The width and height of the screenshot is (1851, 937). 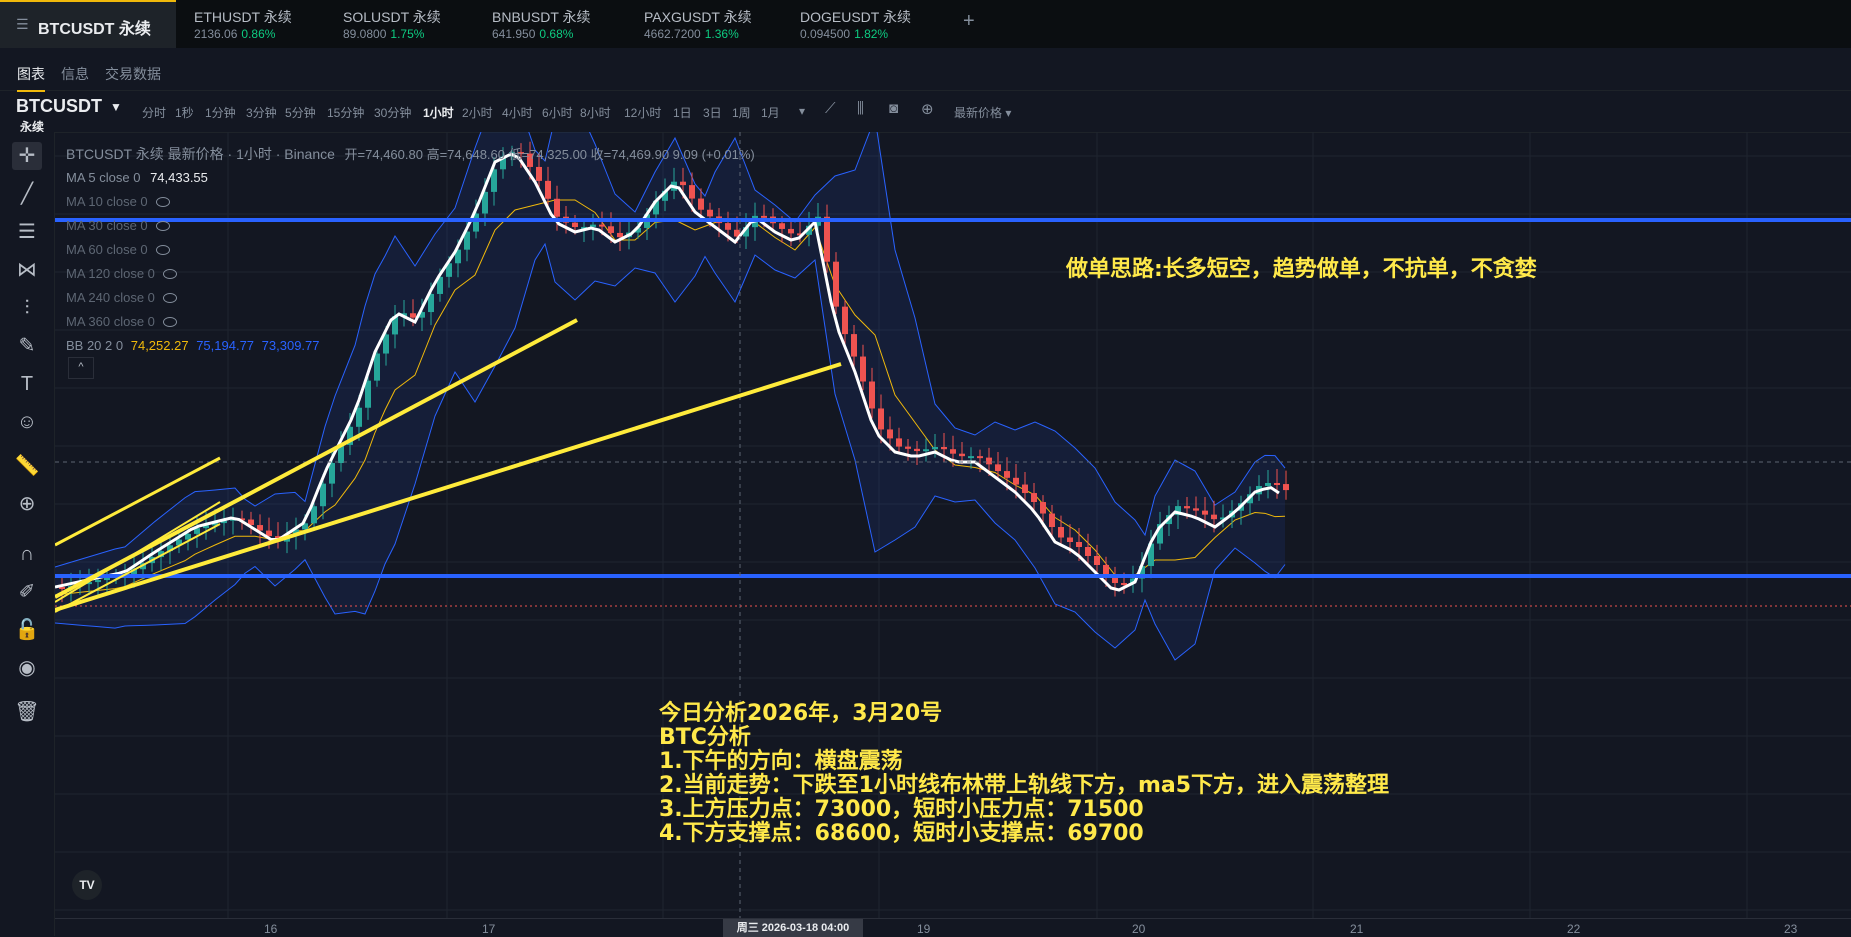 I want to click on timeframe-2: 1分钟, so click(x=220, y=112).